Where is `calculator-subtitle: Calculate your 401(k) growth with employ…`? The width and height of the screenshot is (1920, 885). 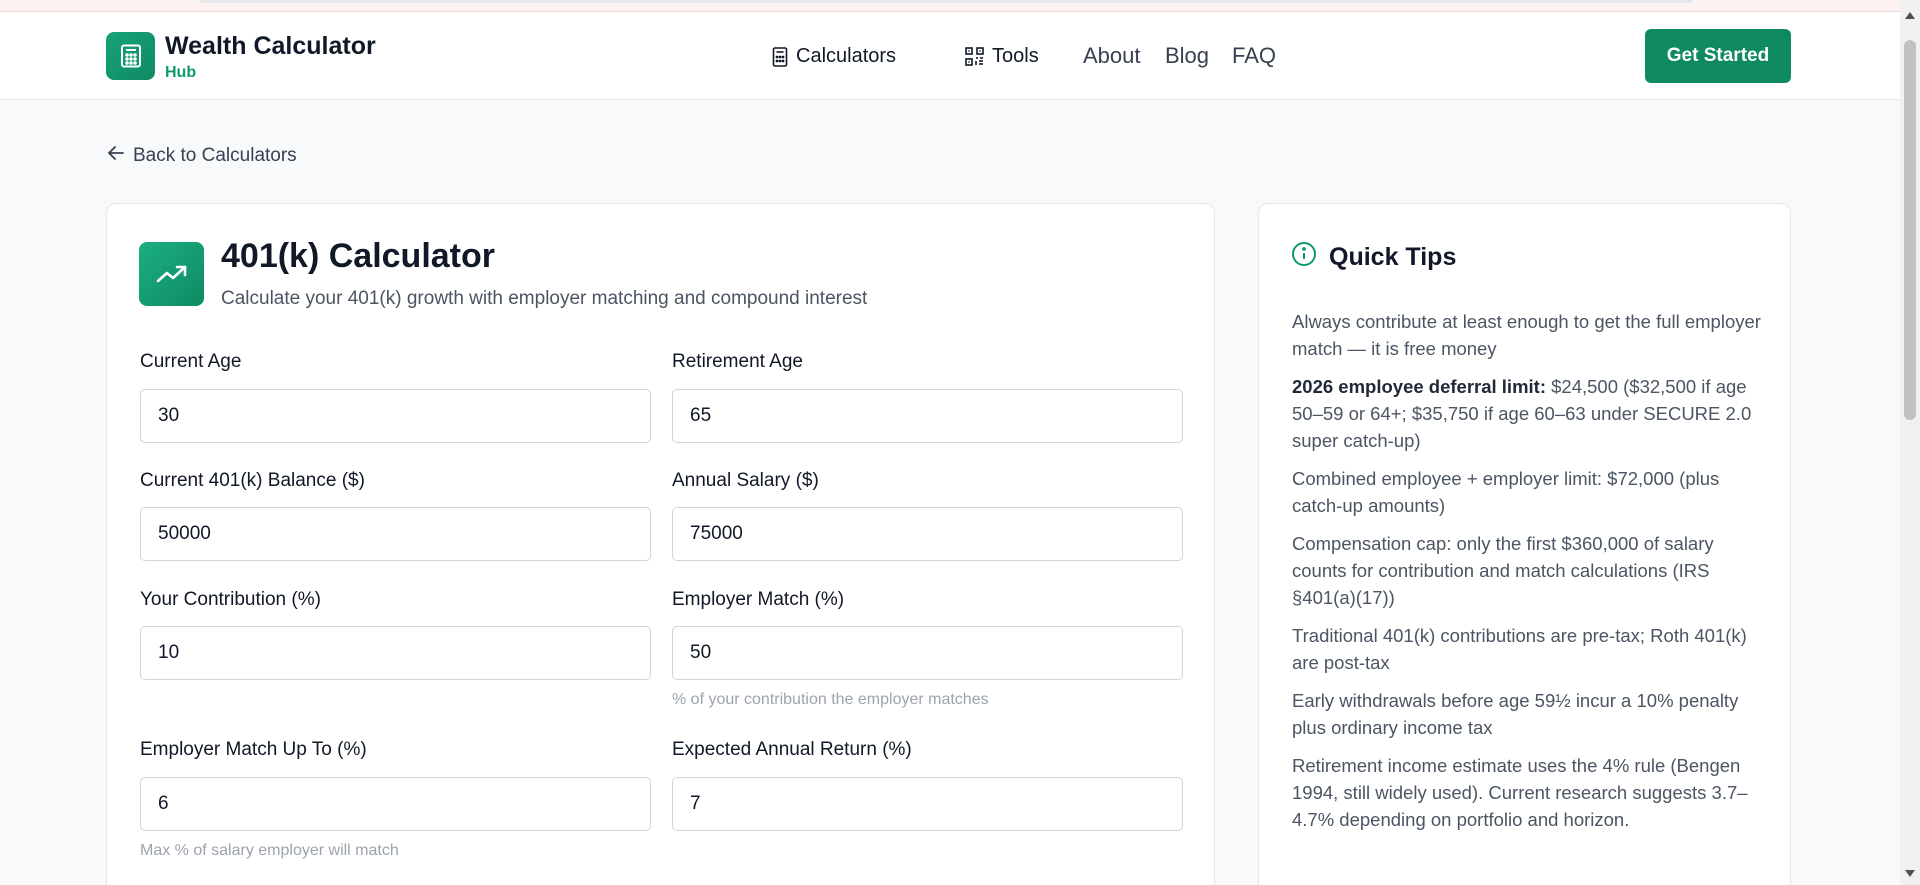 calculator-subtitle: Calculate your 401(k) growth with employ… is located at coordinates (544, 298).